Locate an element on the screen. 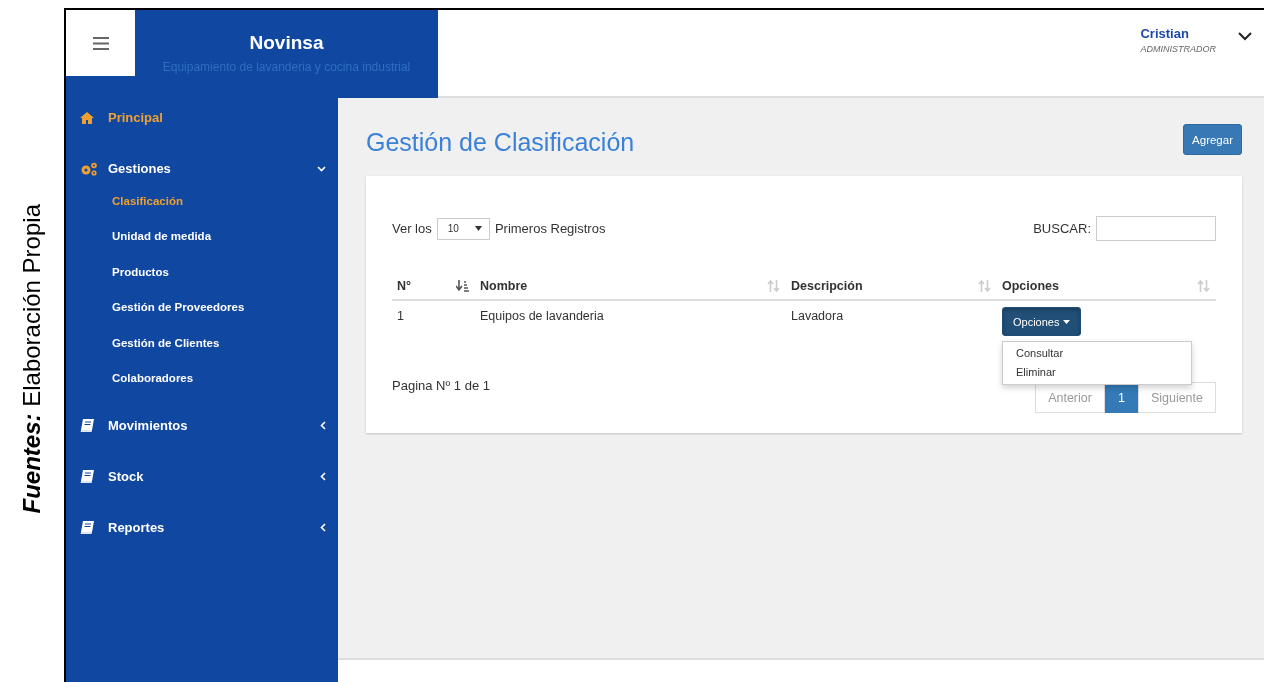 The image size is (1264, 682). column-header: Descripción is located at coordinates (891, 286).